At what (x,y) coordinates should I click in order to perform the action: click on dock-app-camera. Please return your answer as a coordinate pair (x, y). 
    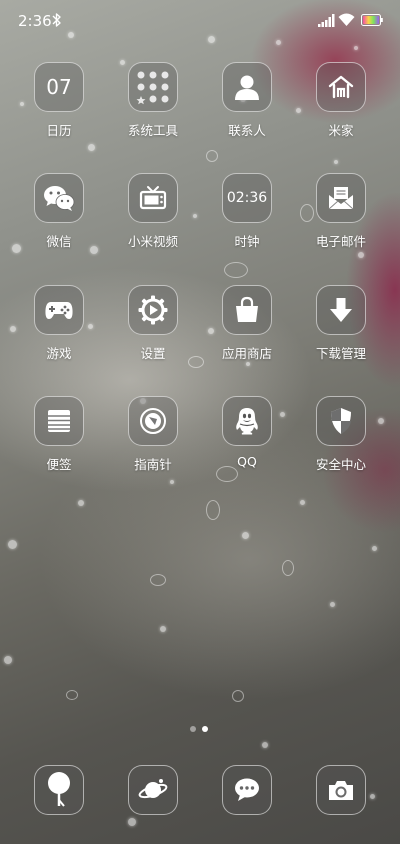
    Looking at the image, I should click on (341, 792).